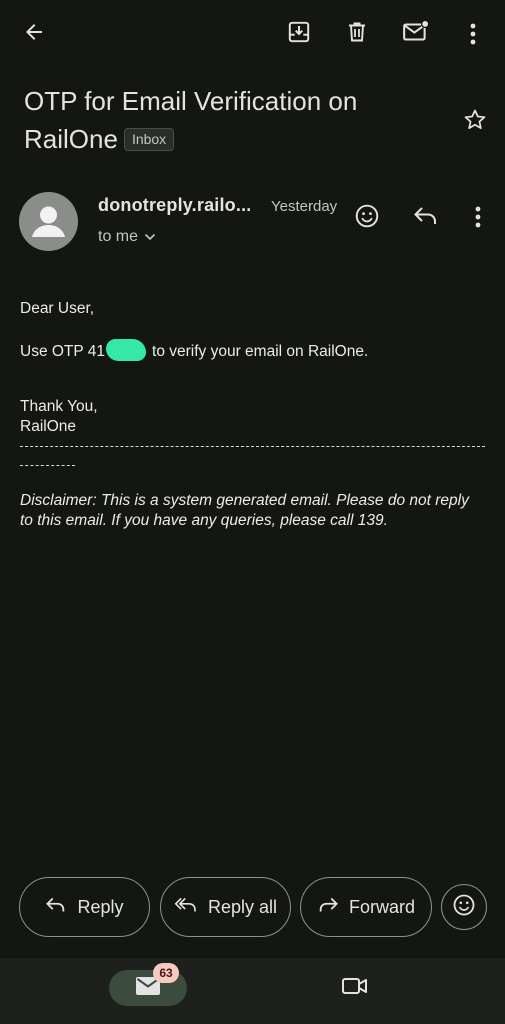 The image size is (505, 1024). What do you see at coordinates (126, 350) in the screenshot?
I see `redaction-mark` at bounding box center [126, 350].